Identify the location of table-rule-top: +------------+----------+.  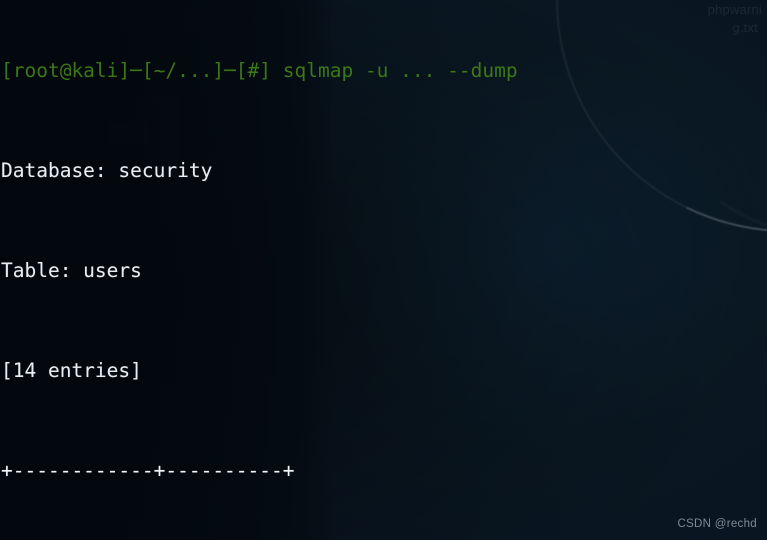
(148, 470).